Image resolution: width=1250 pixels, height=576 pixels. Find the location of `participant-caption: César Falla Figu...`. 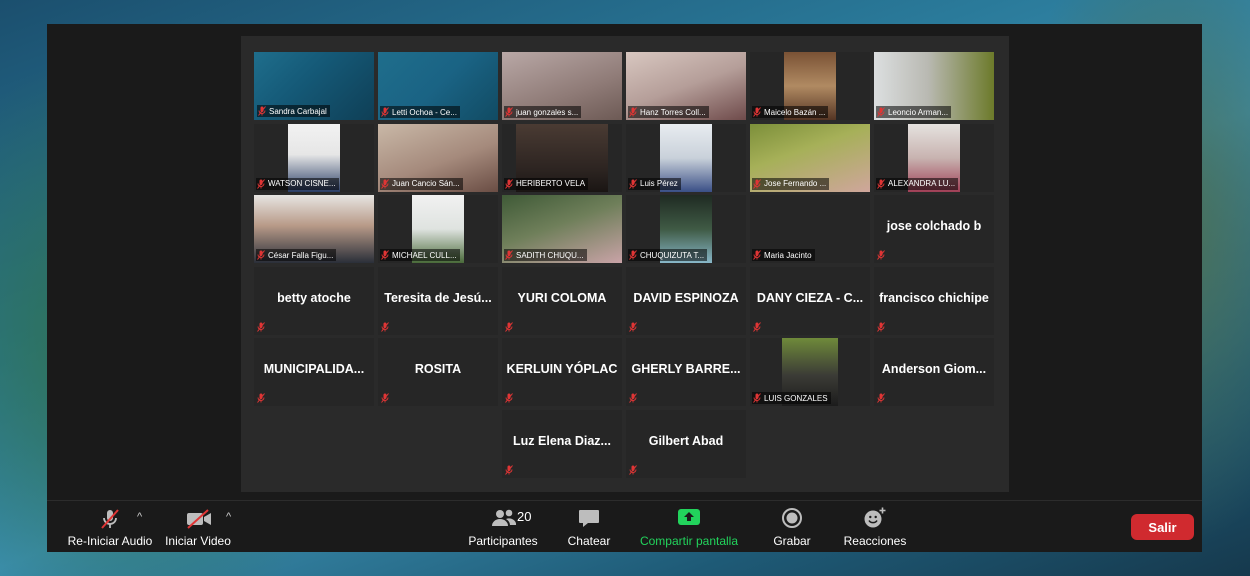

participant-caption: César Falla Figu... is located at coordinates (296, 255).